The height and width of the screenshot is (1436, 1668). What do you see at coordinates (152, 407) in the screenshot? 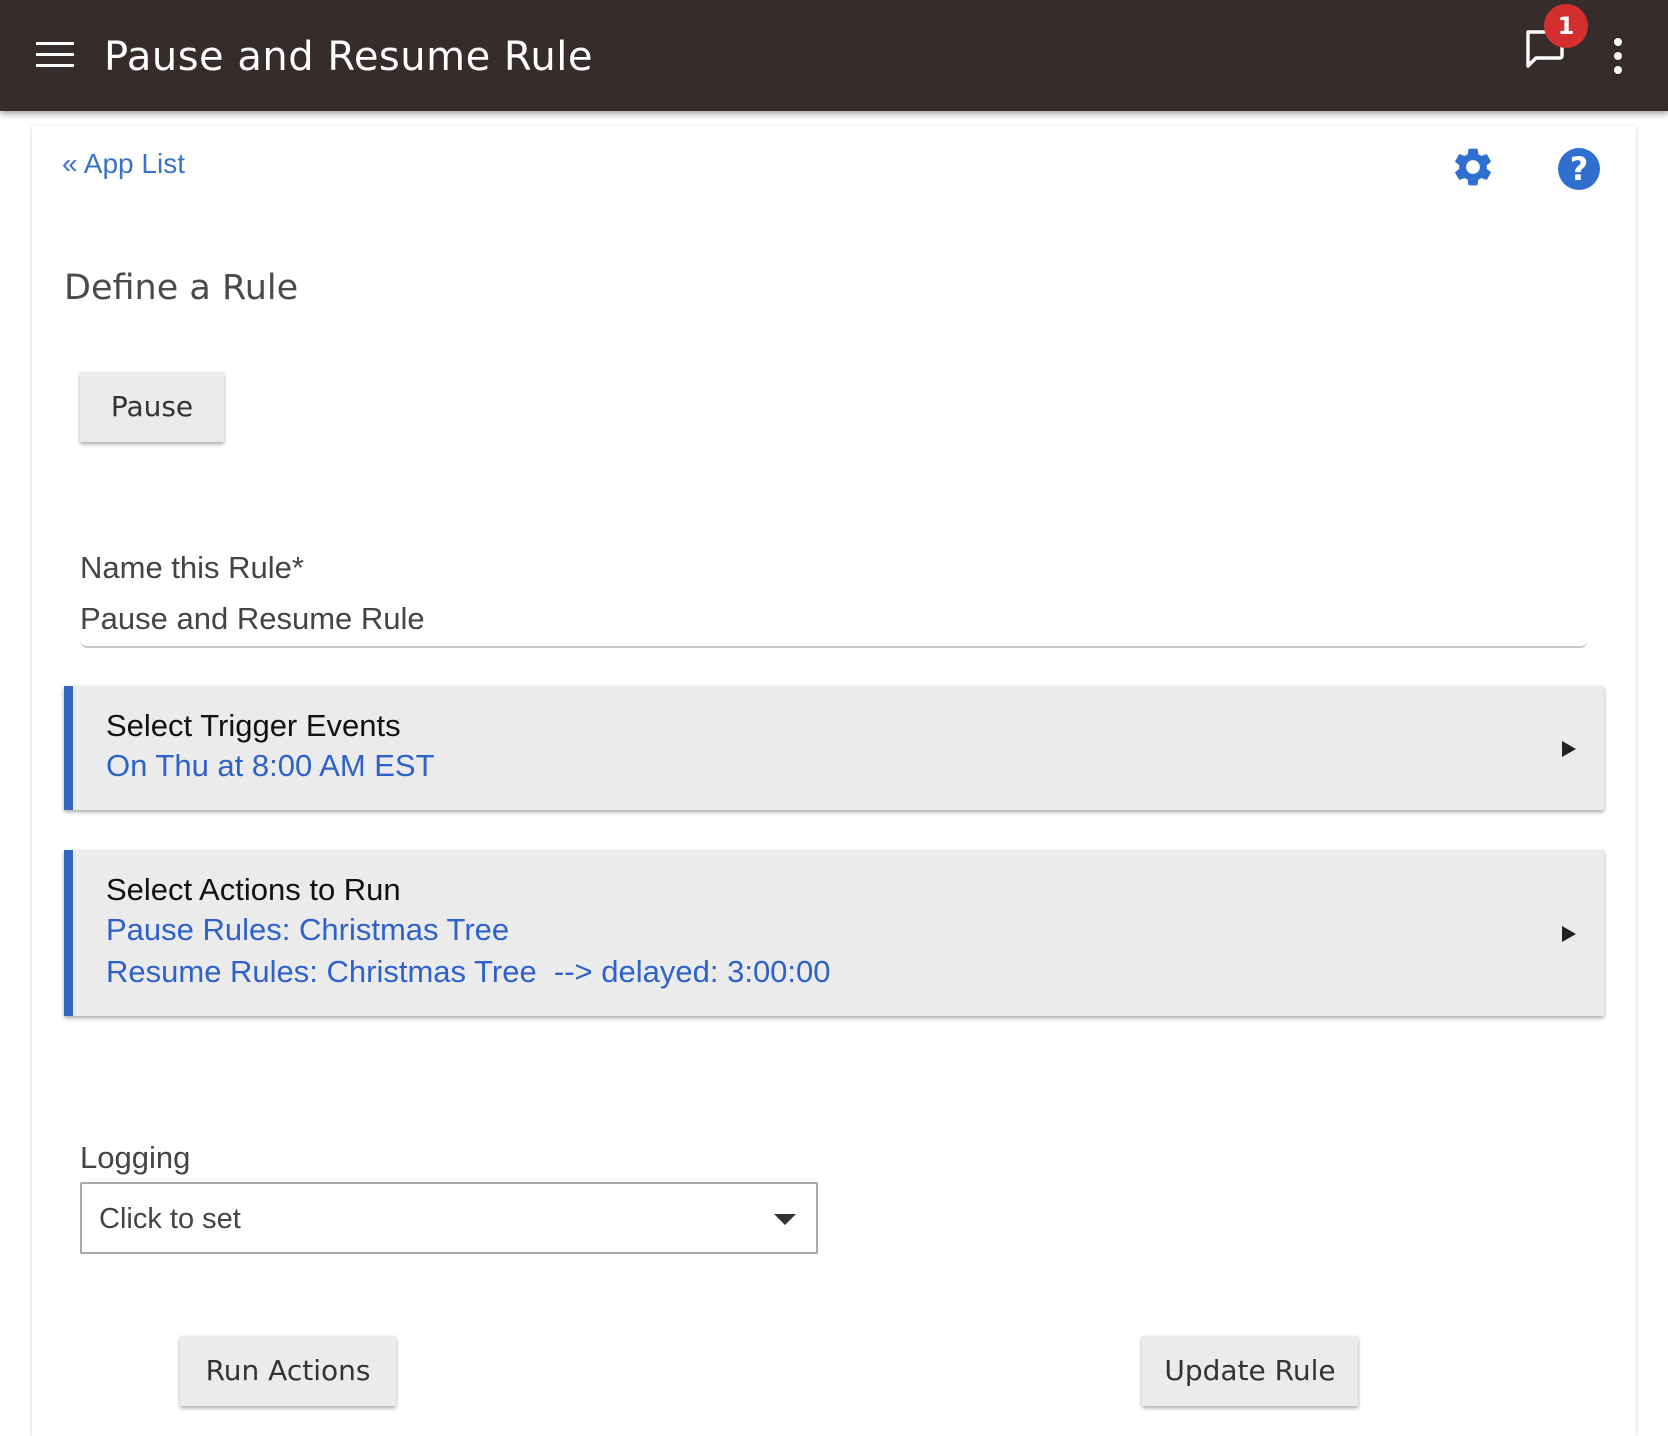
I see `pause-button: Pause` at bounding box center [152, 407].